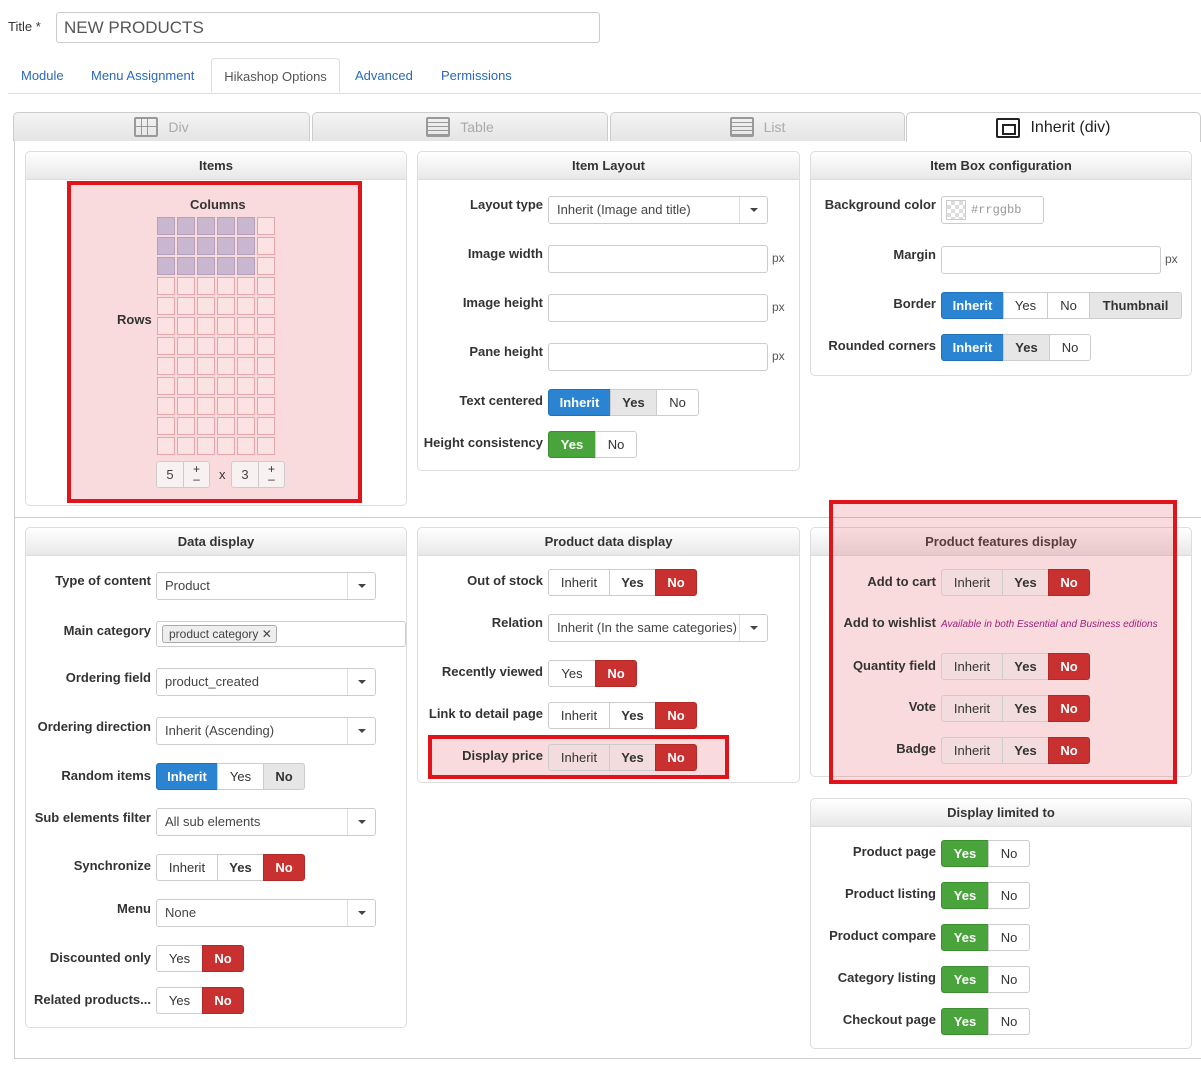 The width and height of the screenshot is (1201, 1076). Describe the element at coordinates (460, 126) in the screenshot. I see `layout-tab-table: Table` at that location.